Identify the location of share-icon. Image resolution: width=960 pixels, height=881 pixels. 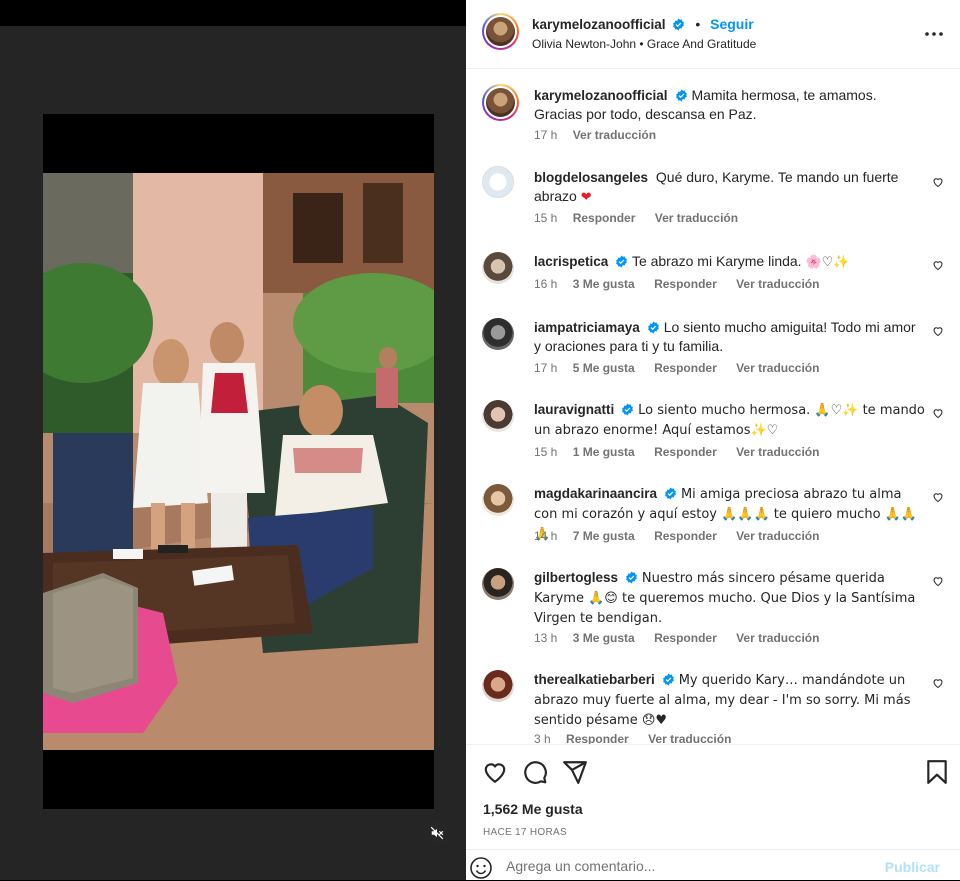
(575, 772).